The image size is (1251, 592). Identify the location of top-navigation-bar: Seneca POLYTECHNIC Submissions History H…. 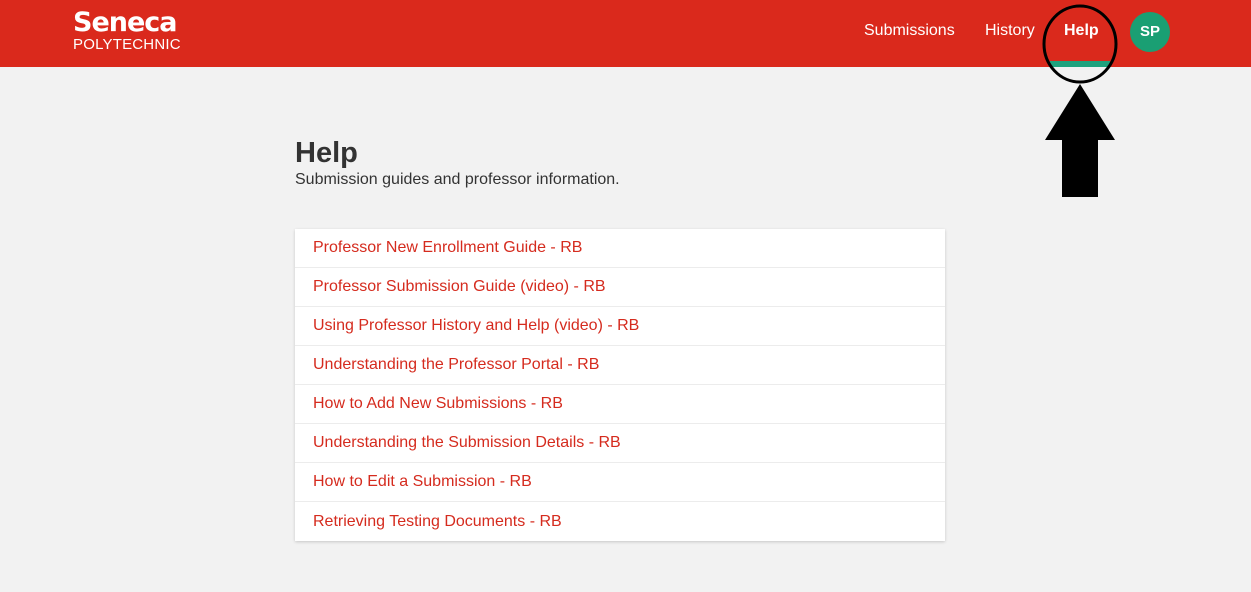
(625, 33).